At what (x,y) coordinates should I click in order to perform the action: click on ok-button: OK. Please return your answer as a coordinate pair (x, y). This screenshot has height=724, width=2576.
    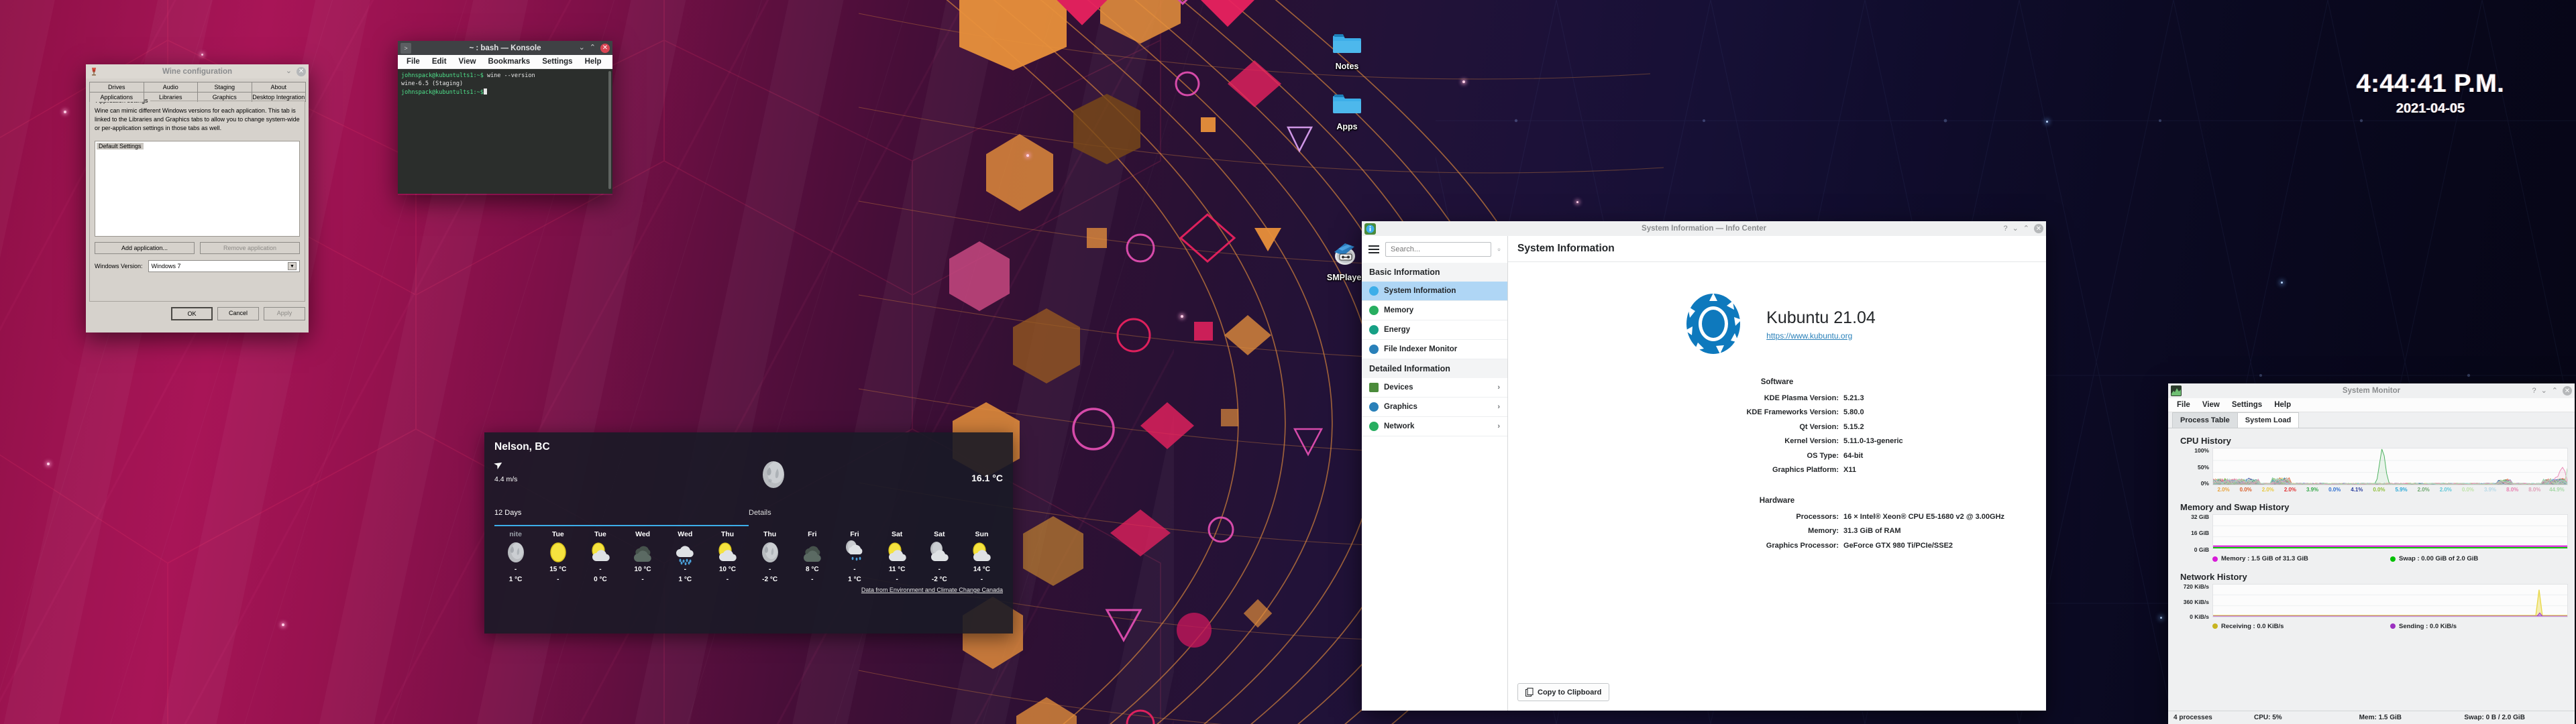
    Looking at the image, I should click on (192, 313).